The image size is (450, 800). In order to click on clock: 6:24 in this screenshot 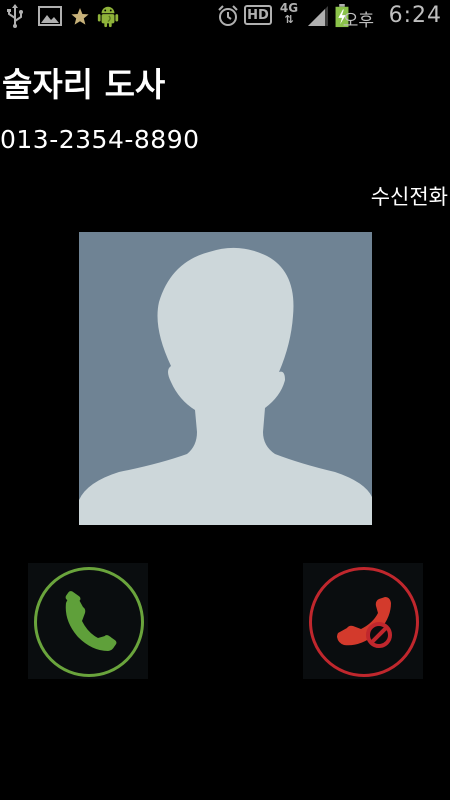, I will do `click(415, 15)`.